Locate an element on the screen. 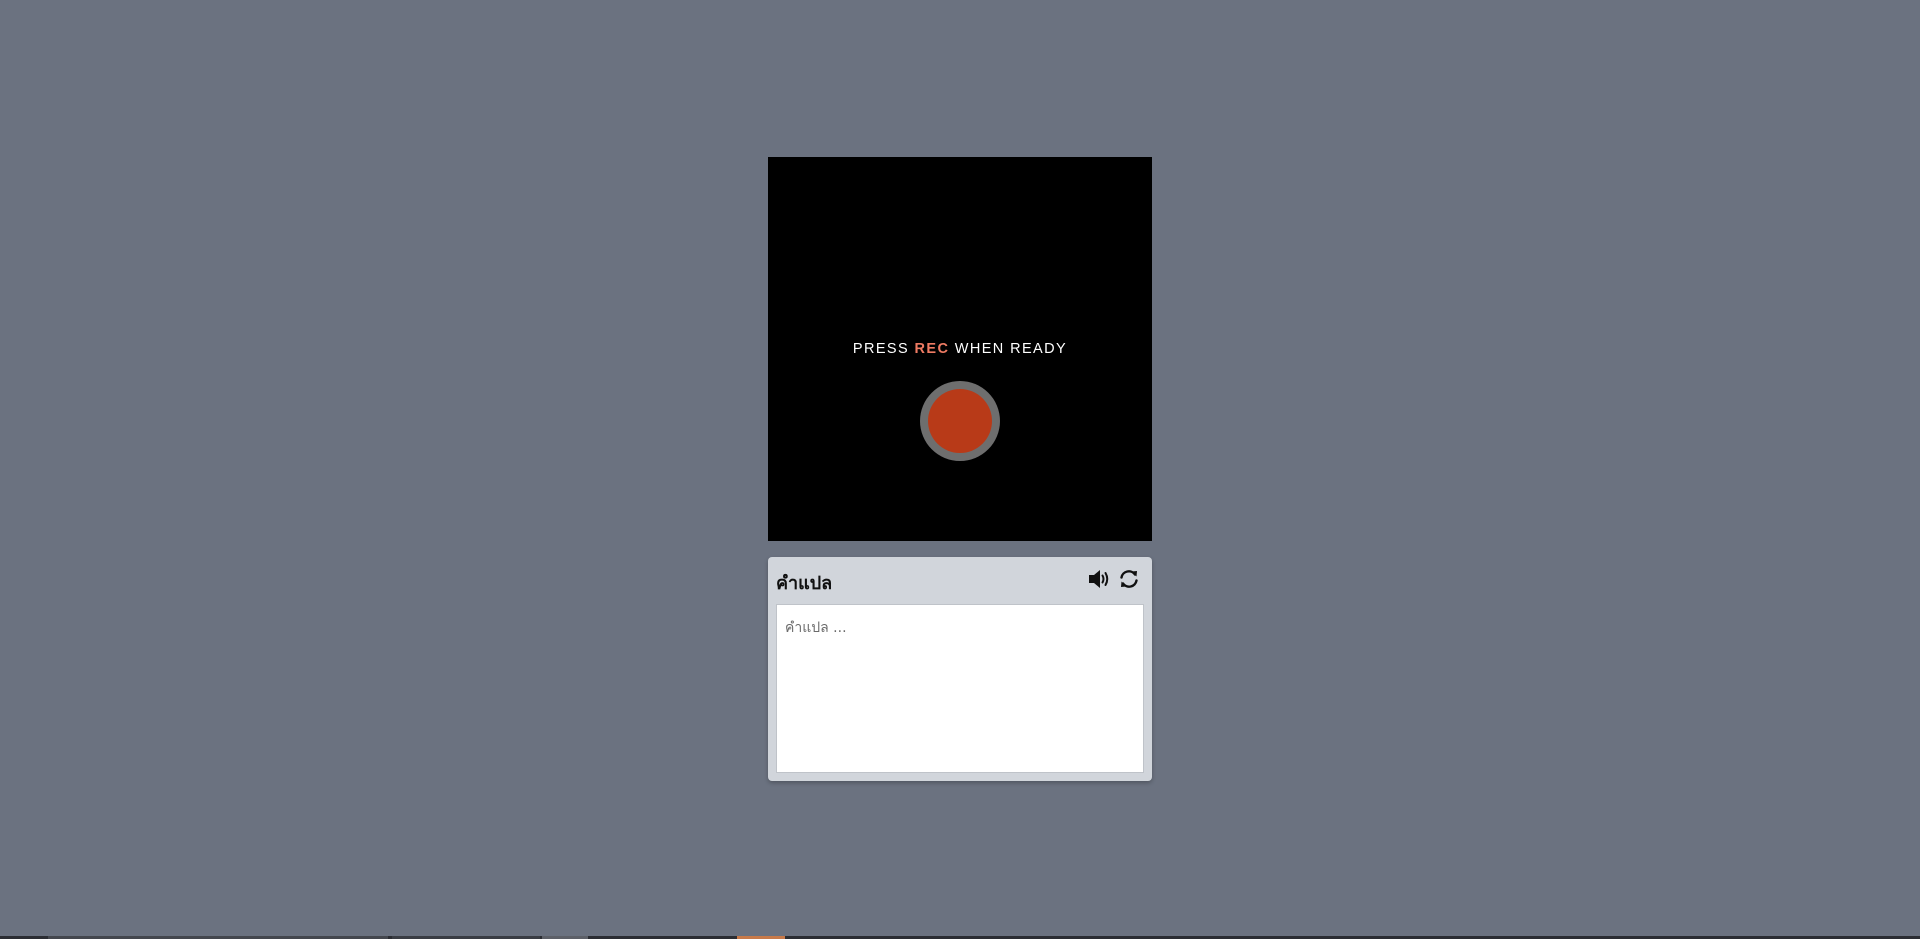  refresh-icon is located at coordinates (1129, 579).